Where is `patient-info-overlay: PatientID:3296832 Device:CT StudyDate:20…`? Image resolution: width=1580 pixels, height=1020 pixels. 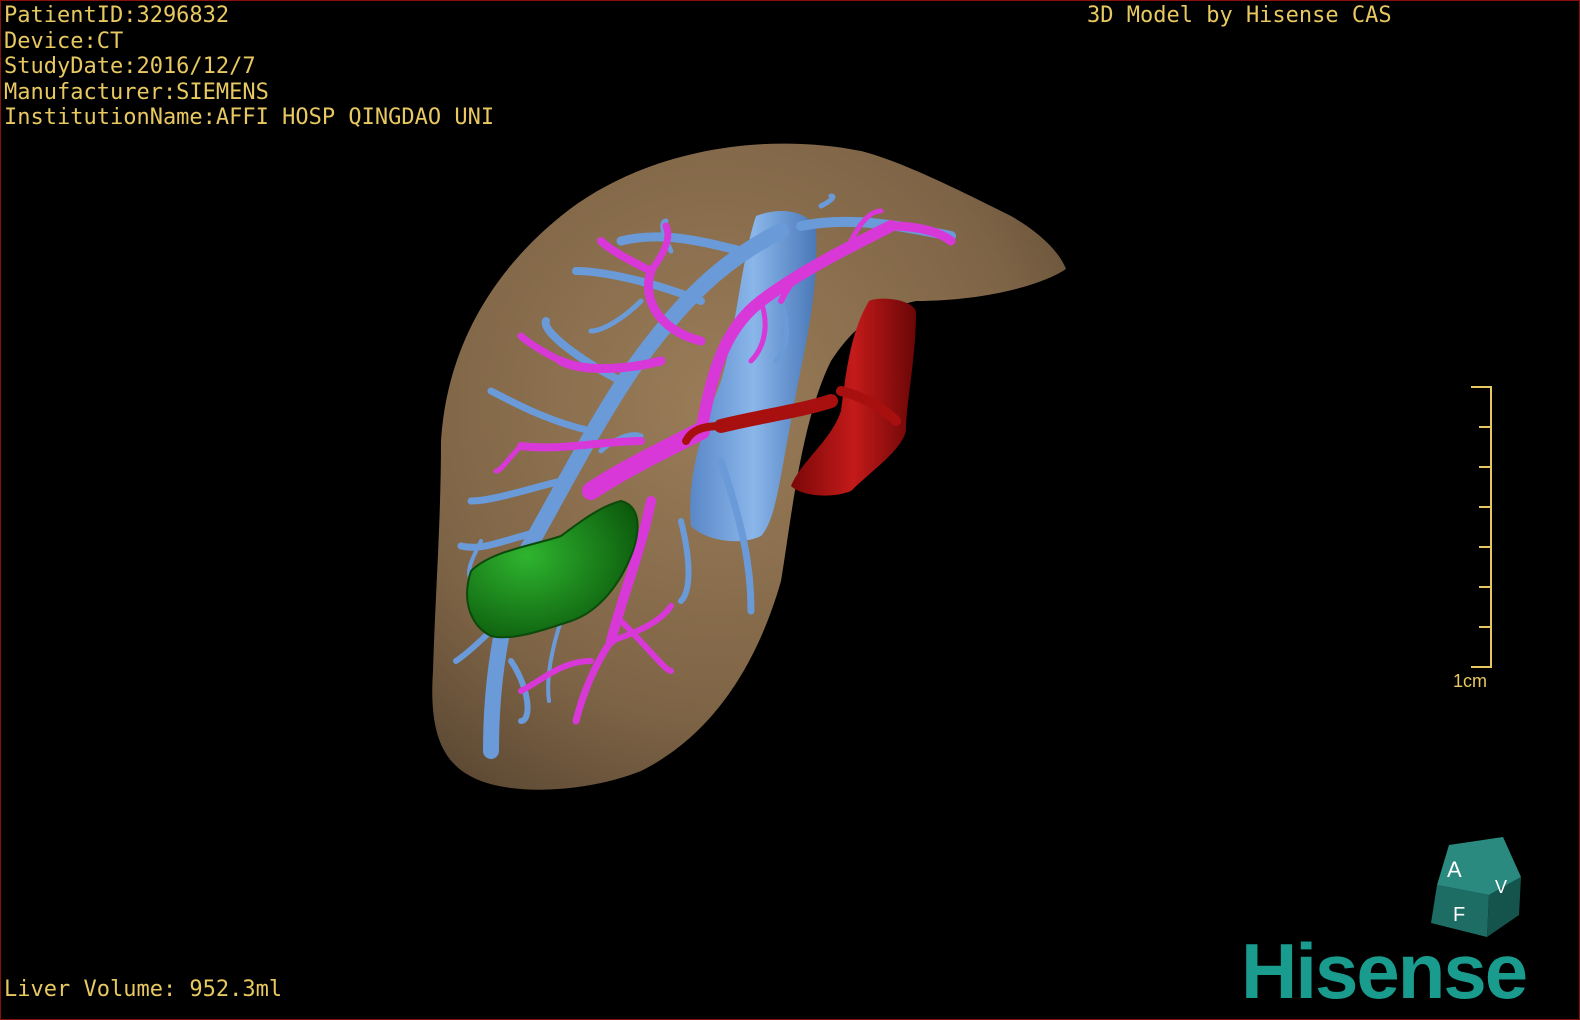
patient-info-overlay: PatientID:3296832 Device:CT StudyDate:20… is located at coordinates (249, 67).